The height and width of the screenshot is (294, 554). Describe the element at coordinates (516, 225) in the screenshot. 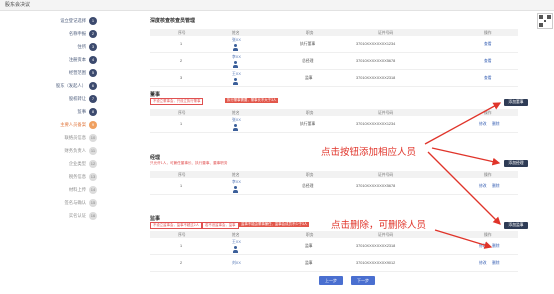

I see `add-supervisor-button: 添加监事` at that location.